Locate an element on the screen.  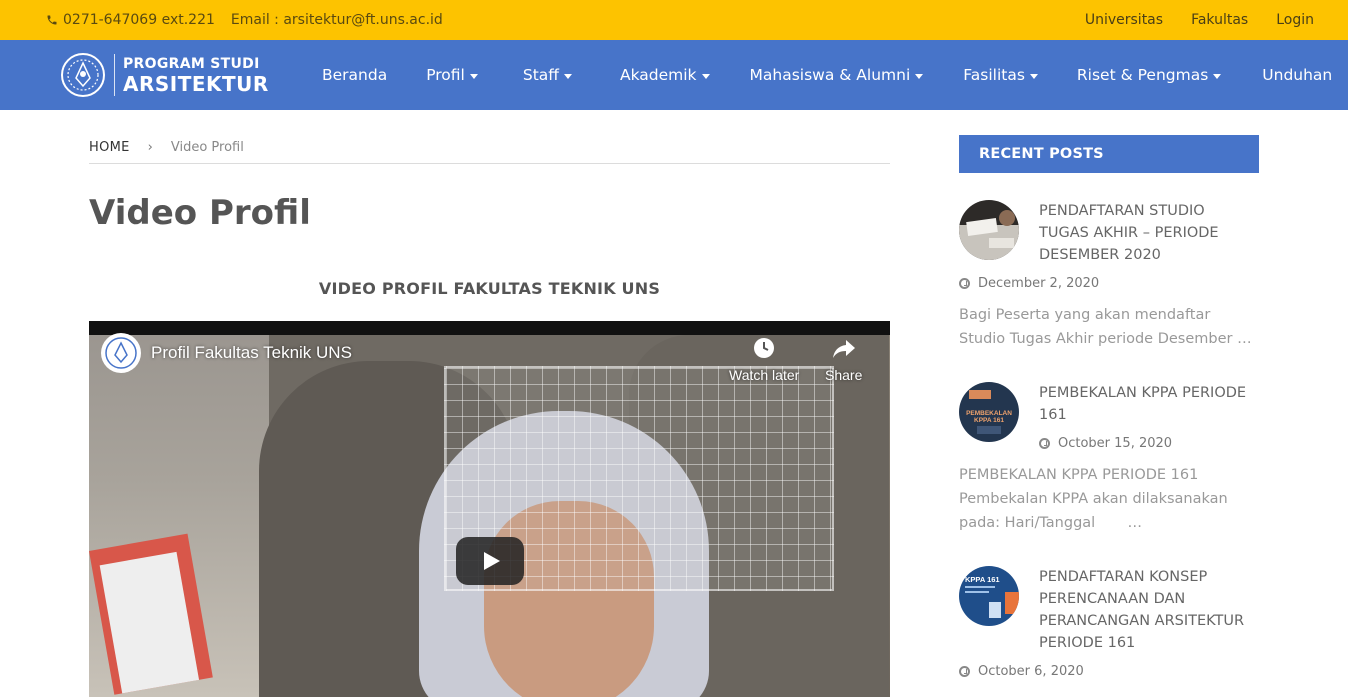
brand-text: PROGRAM STUDI ARSITEKTUR is located at coordinates (196, 75).